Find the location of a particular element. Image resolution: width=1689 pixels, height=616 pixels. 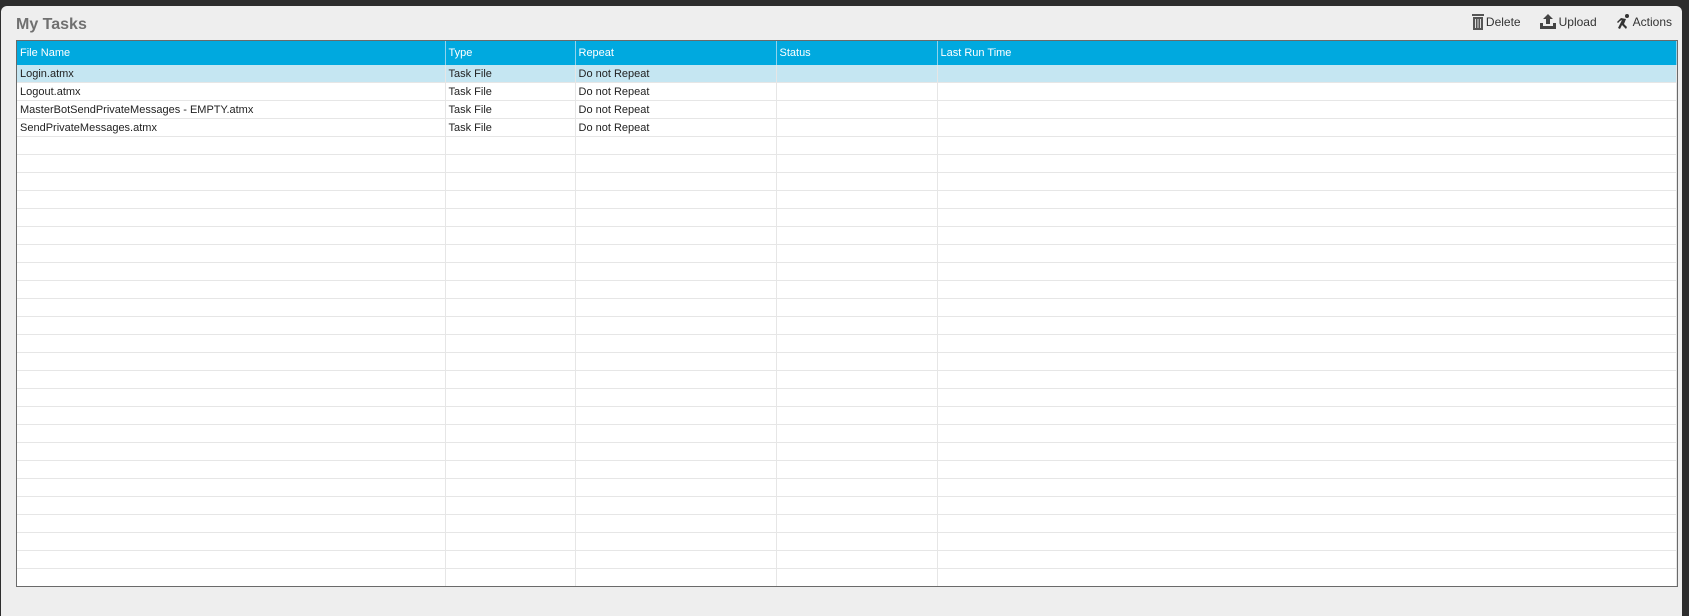

column-header-last-run-time: Last Run Time is located at coordinates (1307, 53).